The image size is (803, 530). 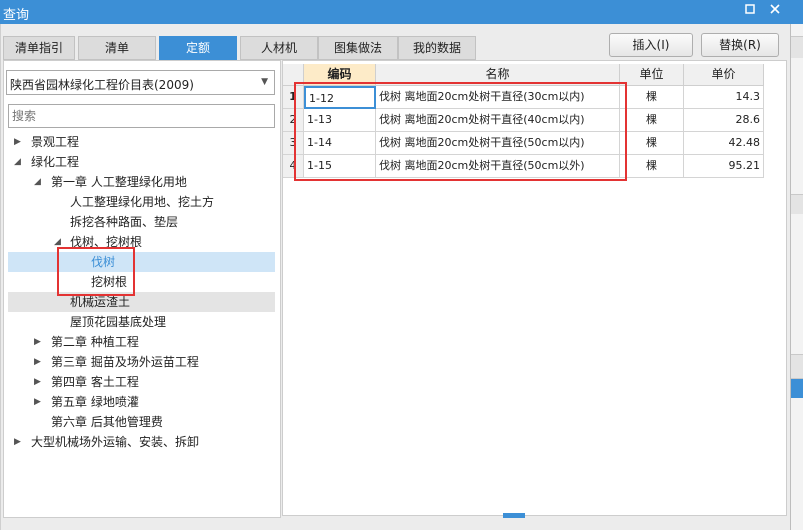 I want to click on title-bar: 查询, so click(x=401, y=12).